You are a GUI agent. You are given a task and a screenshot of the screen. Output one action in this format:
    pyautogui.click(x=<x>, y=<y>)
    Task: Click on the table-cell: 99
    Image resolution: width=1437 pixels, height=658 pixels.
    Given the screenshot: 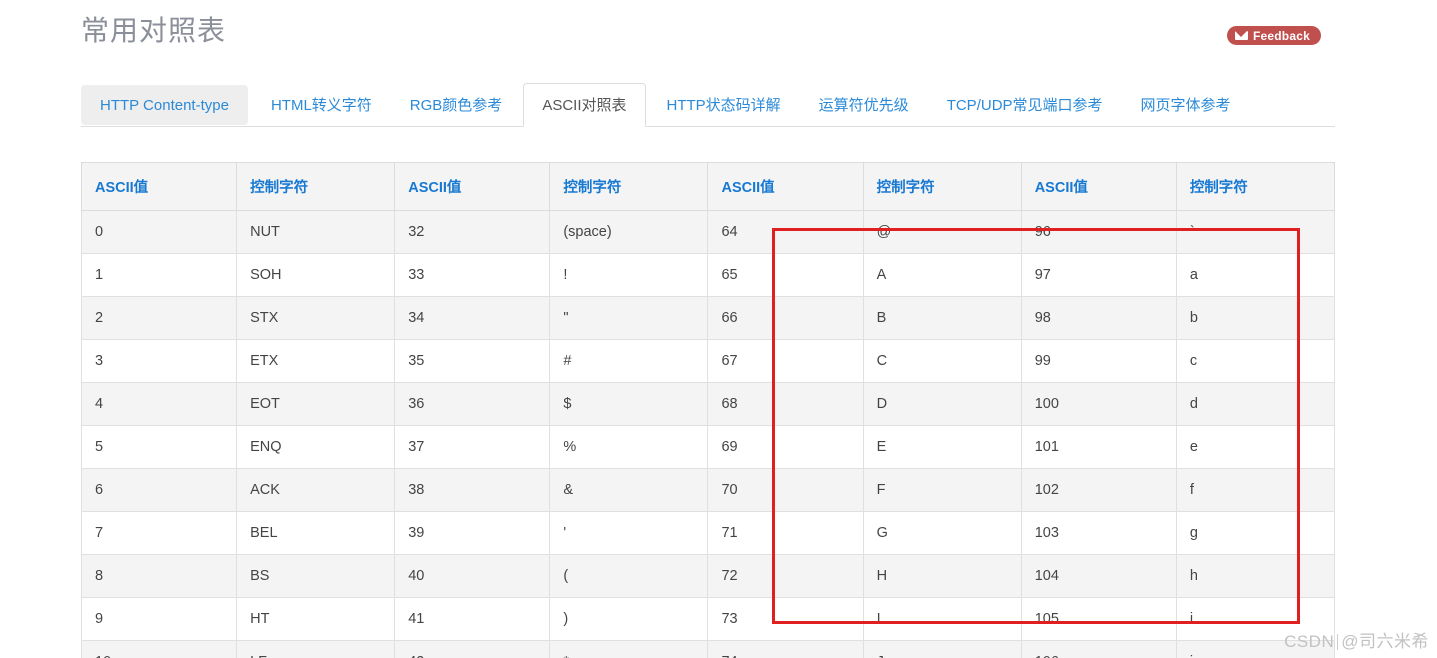 What is the action you would take?
    pyautogui.click(x=1098, y=361)
    